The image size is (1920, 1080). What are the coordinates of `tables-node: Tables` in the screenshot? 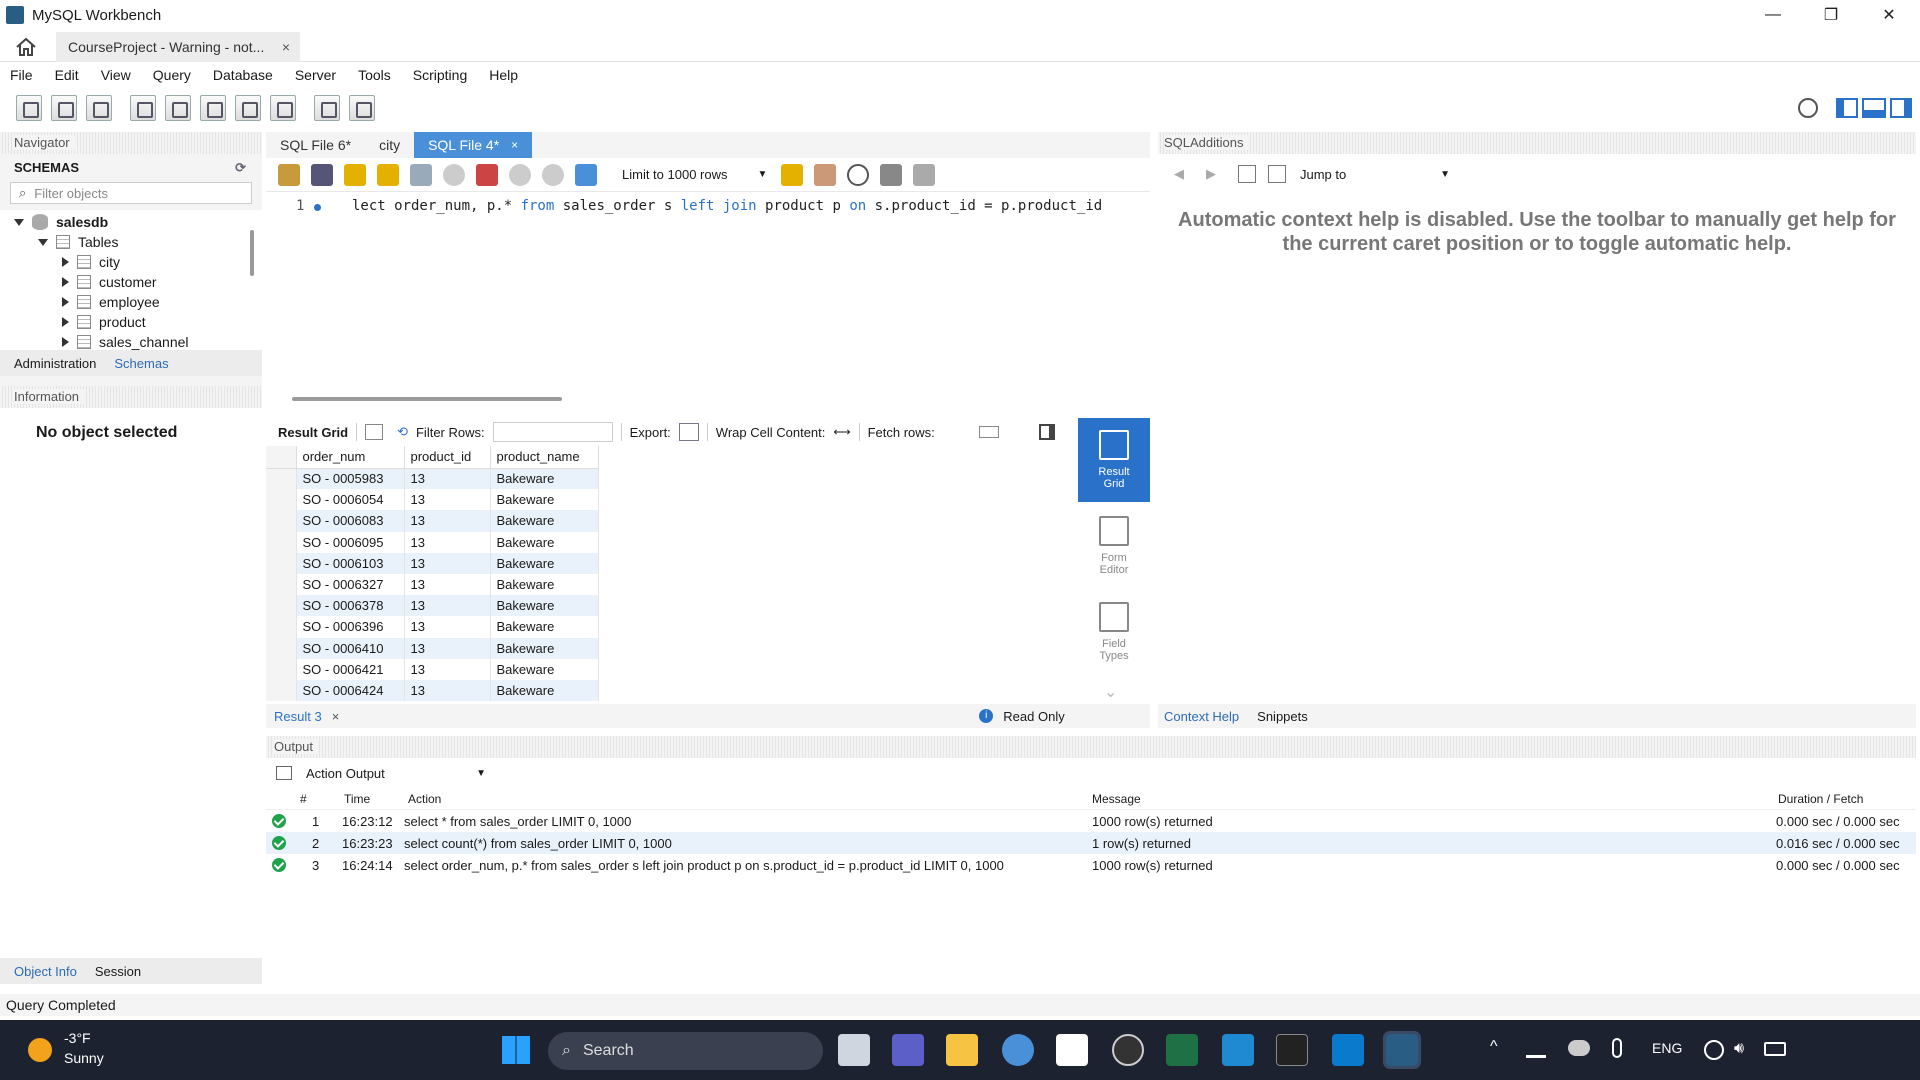 It's located at (78, 242).